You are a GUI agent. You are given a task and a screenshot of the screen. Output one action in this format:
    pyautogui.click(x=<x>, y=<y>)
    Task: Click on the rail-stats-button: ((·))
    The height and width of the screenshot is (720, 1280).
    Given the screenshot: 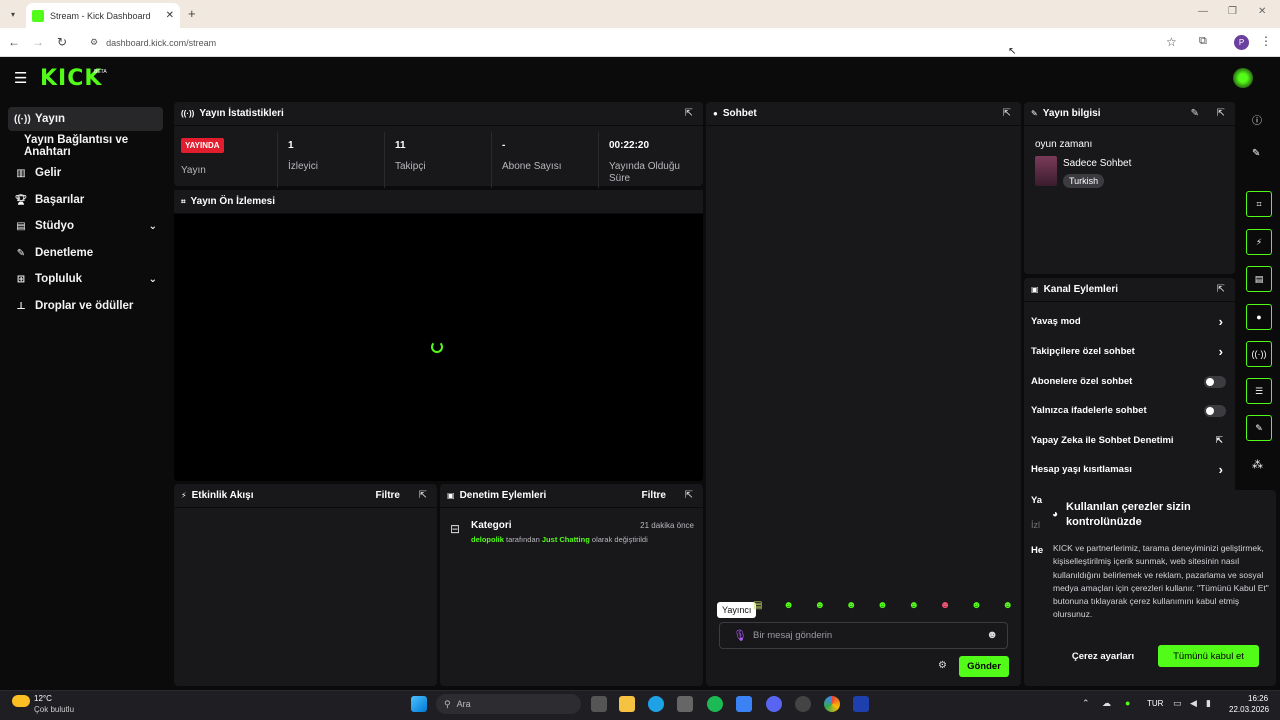 What is the action you would take?
    pyautogui.click(x=1259, y=354)
    